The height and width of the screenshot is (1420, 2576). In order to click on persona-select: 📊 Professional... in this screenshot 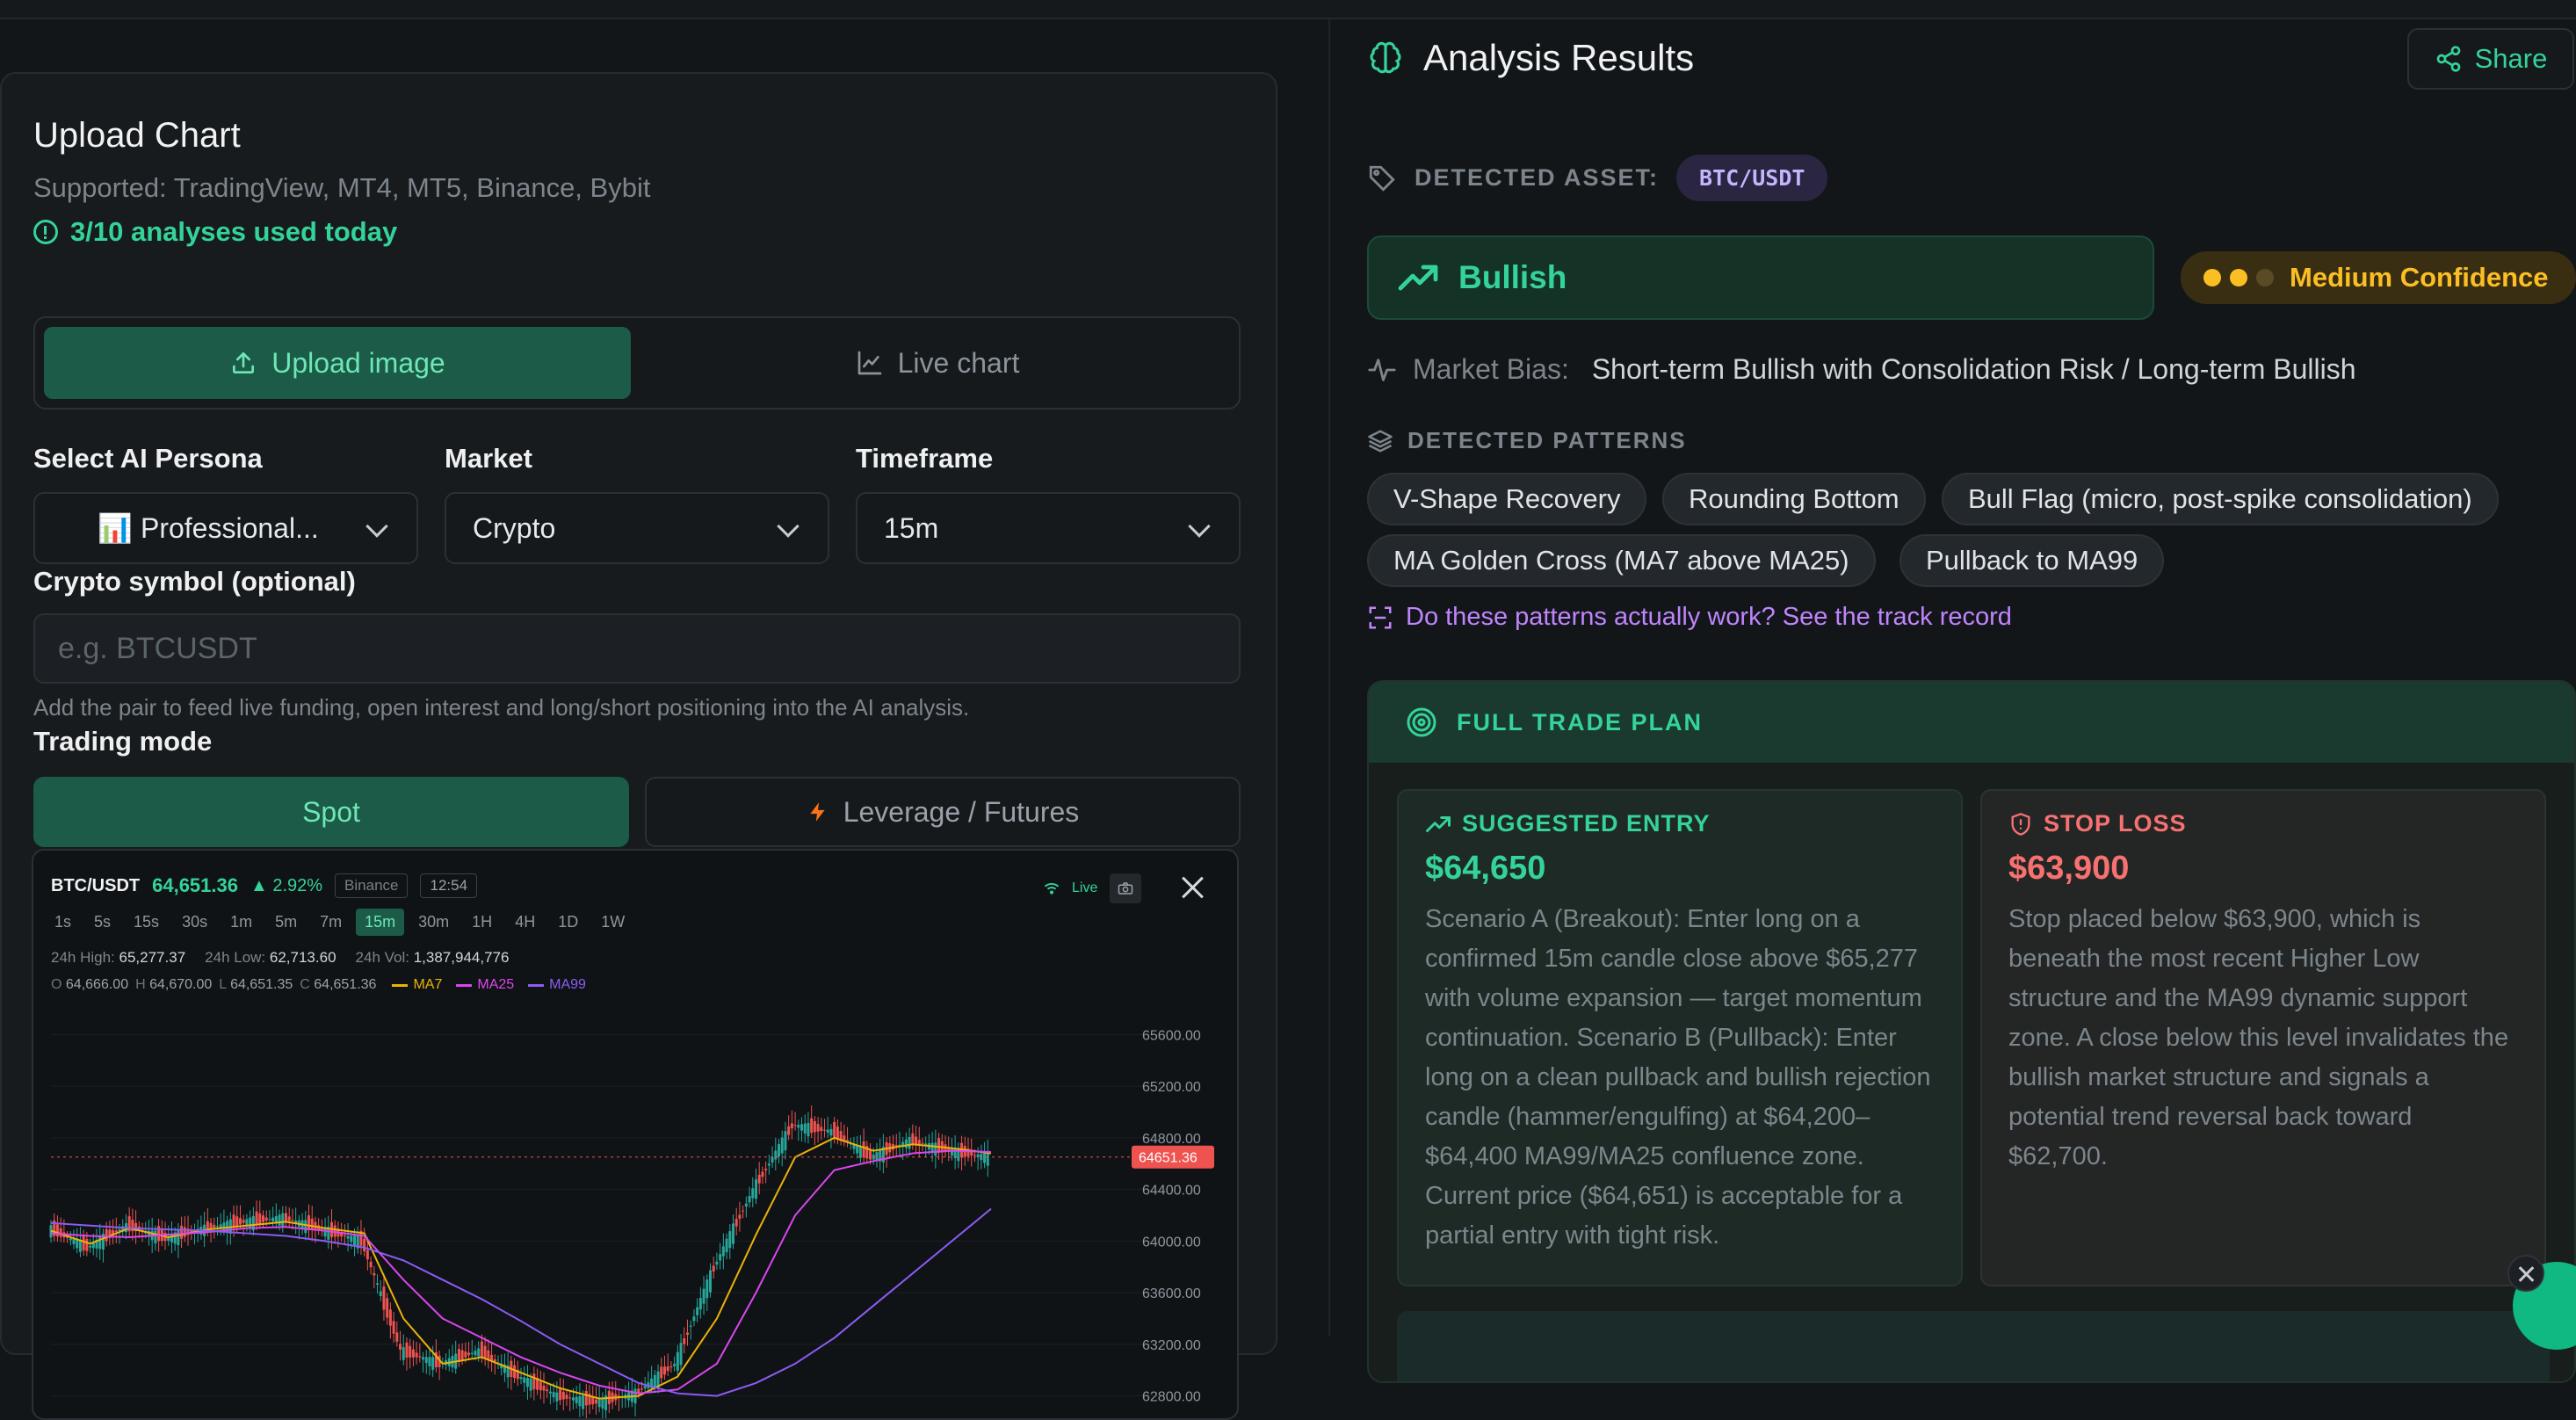, I will do `click(225, 528)`.